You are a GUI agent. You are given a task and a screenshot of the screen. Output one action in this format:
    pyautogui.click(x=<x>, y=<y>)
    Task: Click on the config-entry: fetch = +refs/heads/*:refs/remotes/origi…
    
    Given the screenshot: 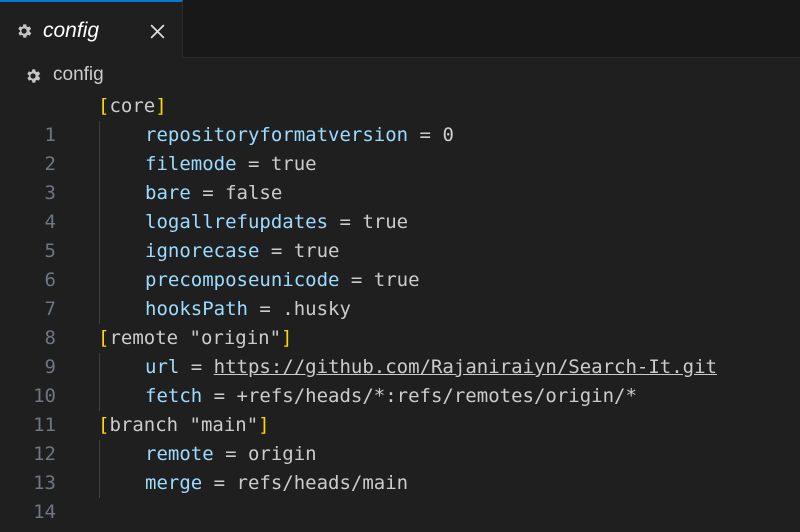 What is the action you would take?
    pyautogui.click(x=391, y=396)
    